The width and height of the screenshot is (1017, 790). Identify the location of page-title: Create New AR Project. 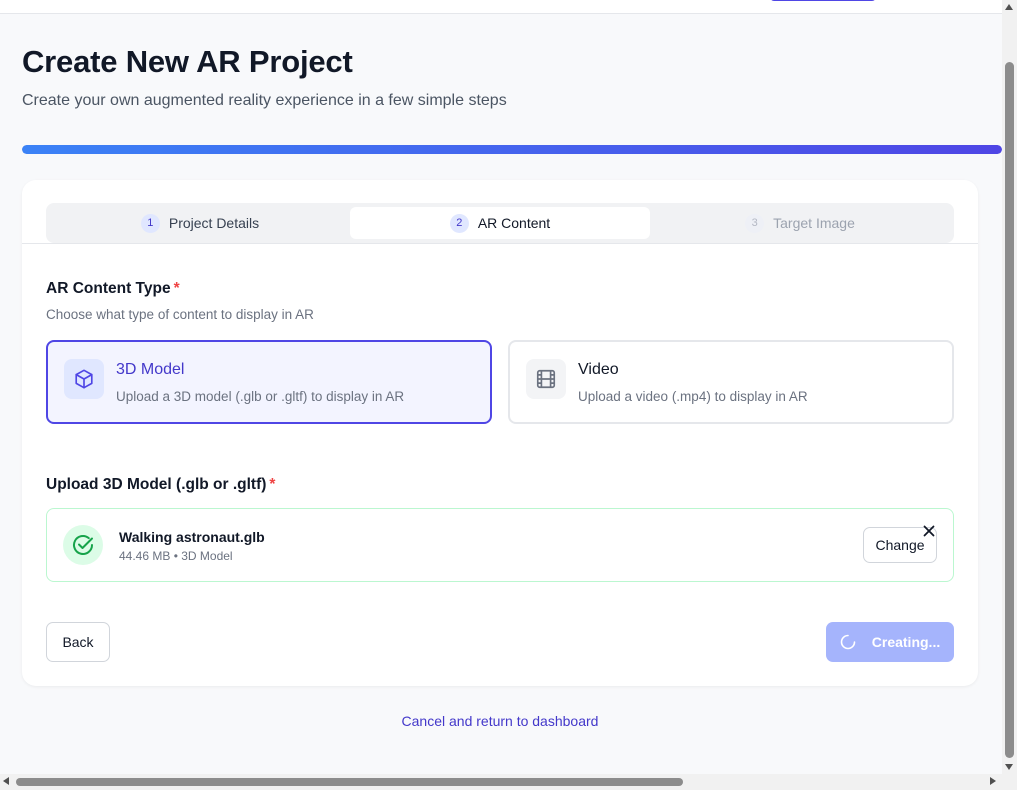
(187, 61).